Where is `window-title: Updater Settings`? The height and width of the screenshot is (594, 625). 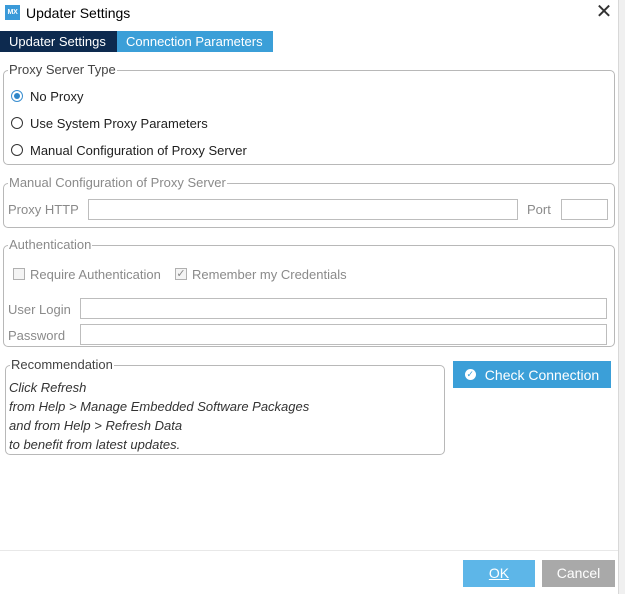
window-title: Updater Settings is located at coordinates (78, 13).